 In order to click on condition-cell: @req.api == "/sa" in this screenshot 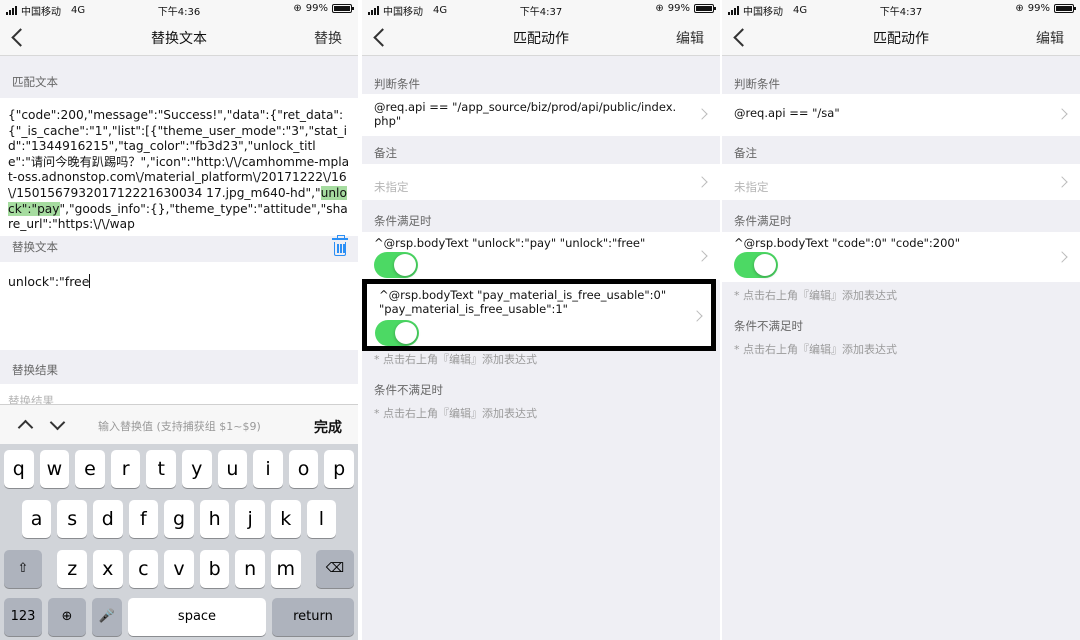, I will do `click(901, 115)`.